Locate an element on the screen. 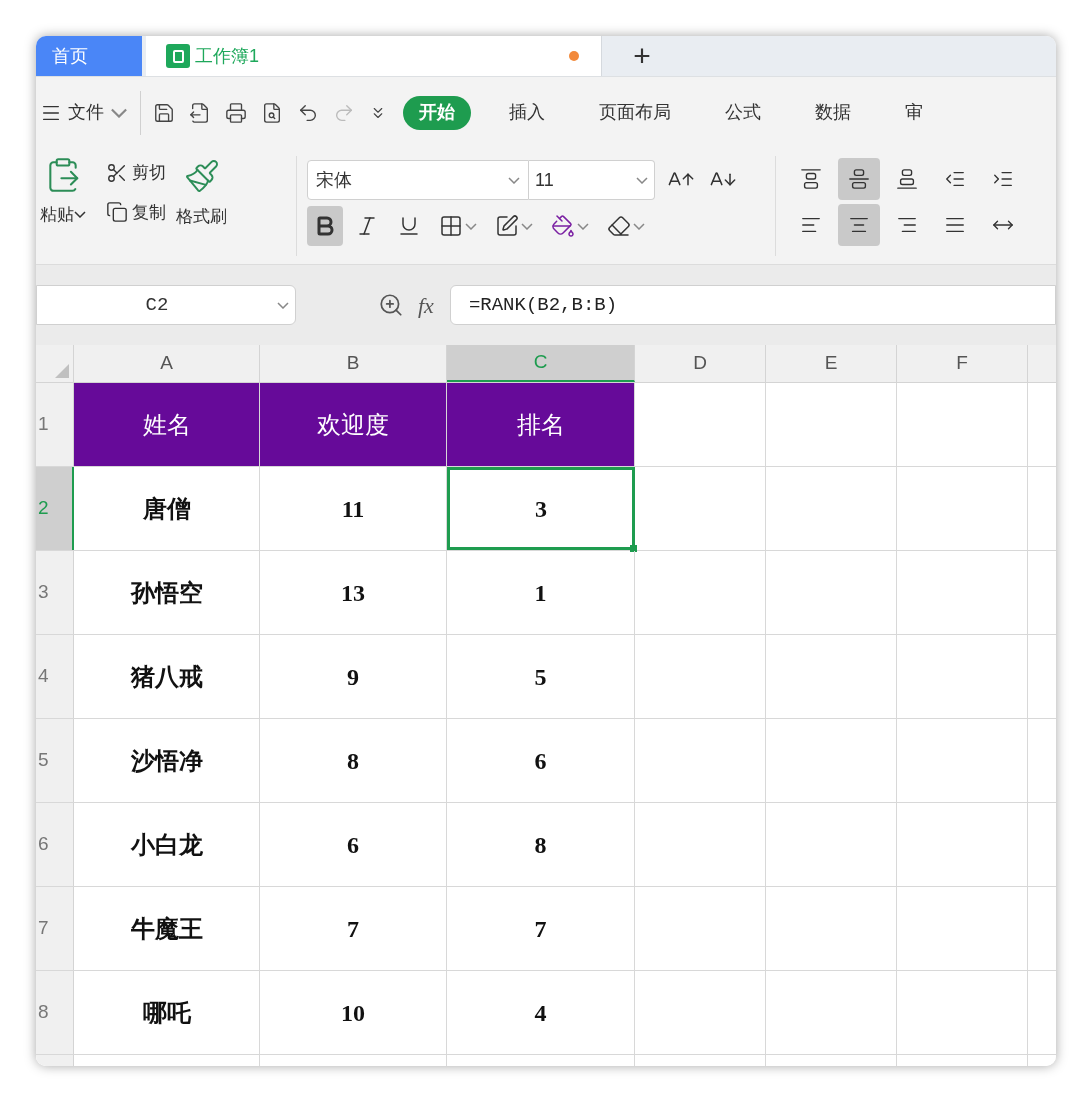 Image resolution: width=1092 pixels, height=1102 pixels. column-header: E is located at coordinates (831, 363).